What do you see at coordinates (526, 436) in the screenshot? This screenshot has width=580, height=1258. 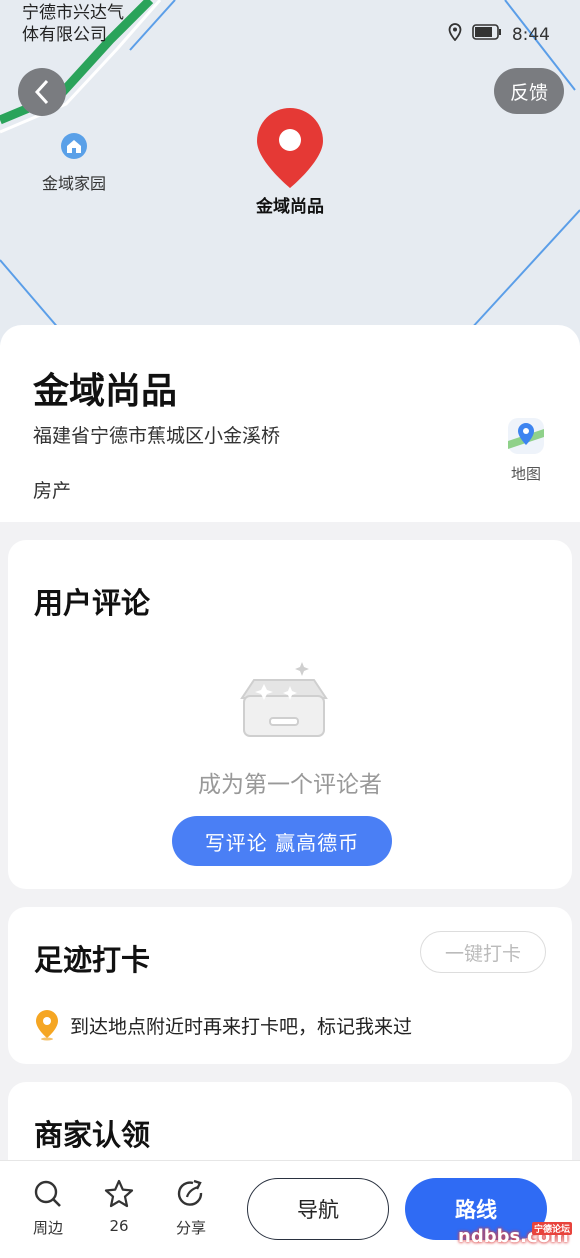 I see `map-app-icon` at bounding box center [526, 436].